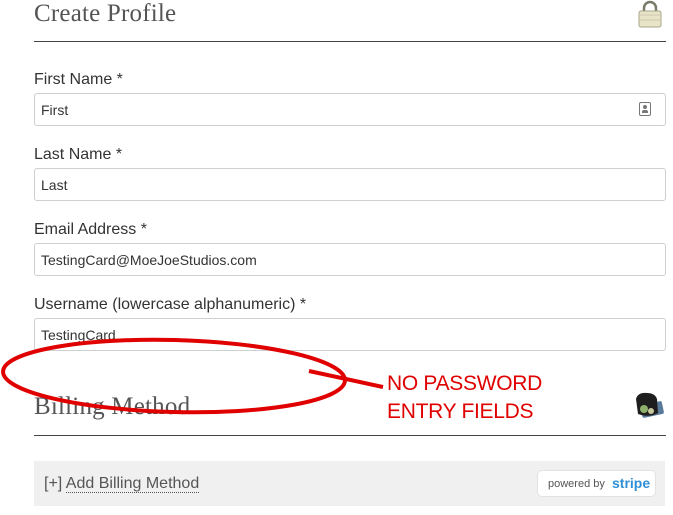  Describe the element at coordinates (650, 14) in the screenshot. I see `padlock-icon` at that location.